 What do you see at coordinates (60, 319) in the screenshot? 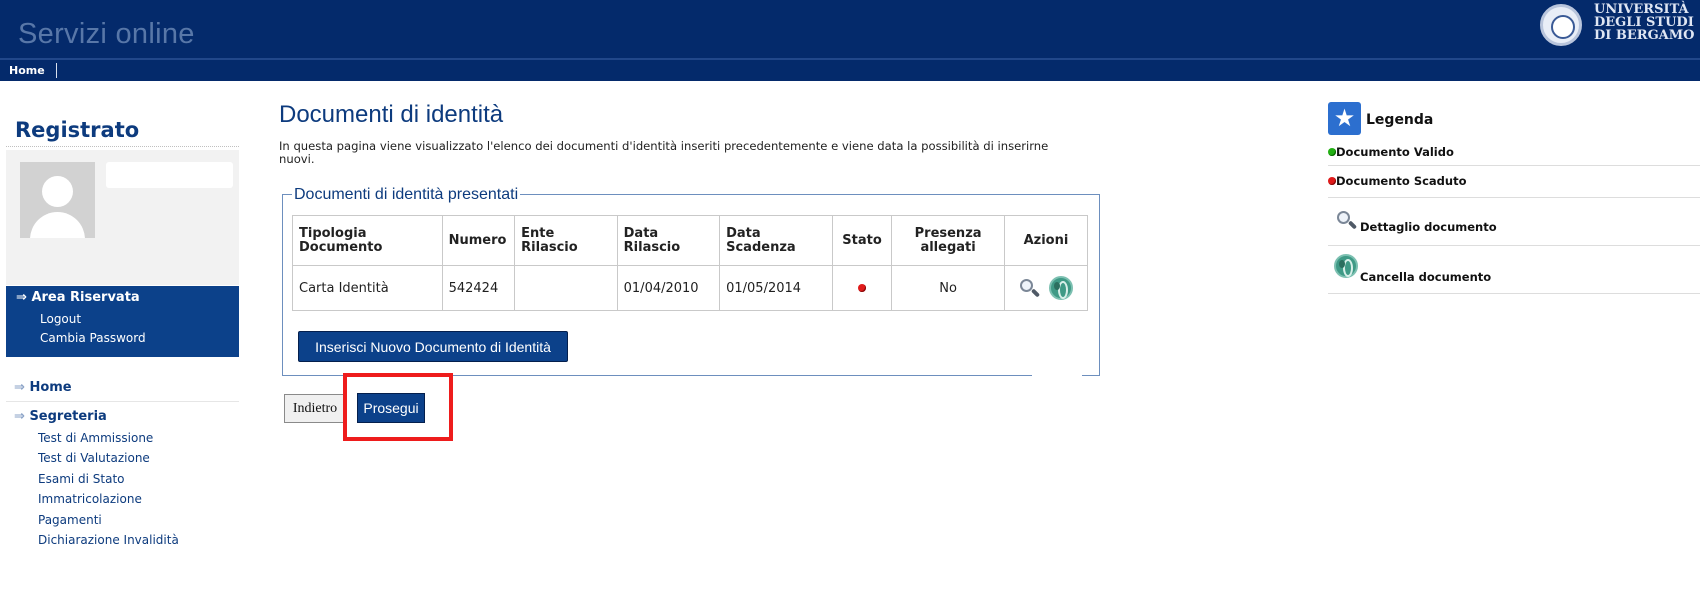
I see `logout-link: Logout` at bounding box center [60, 319].